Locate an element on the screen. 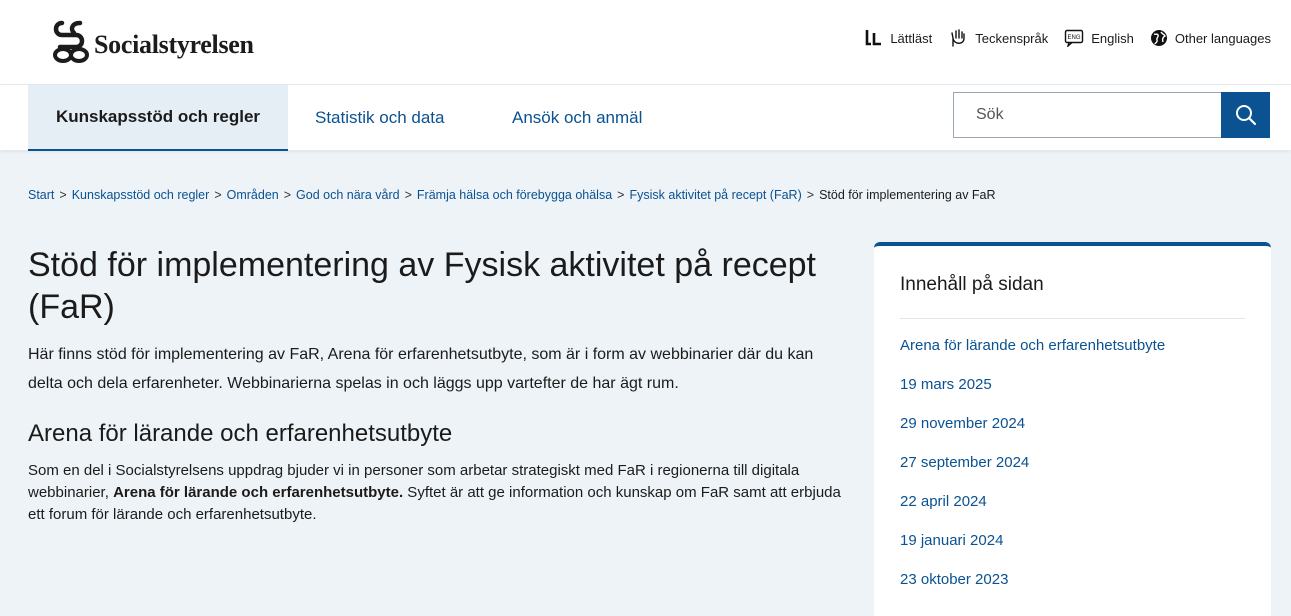  body-text-bold: Arena för lärande och erfarenhetsutbyte. is located at coordinates (258, 492).